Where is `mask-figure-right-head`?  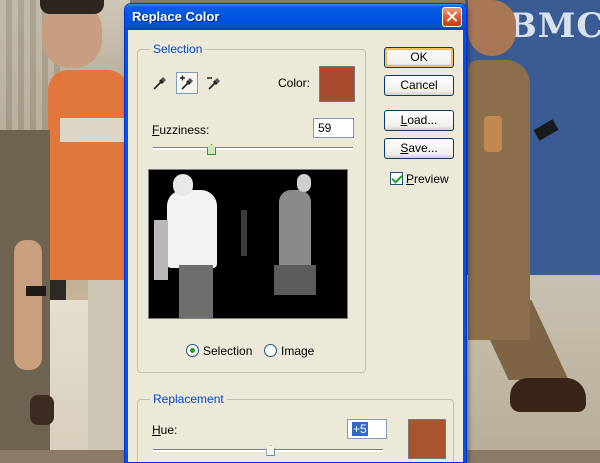
mask-figure-right-head is located at coordinates (304, 183).